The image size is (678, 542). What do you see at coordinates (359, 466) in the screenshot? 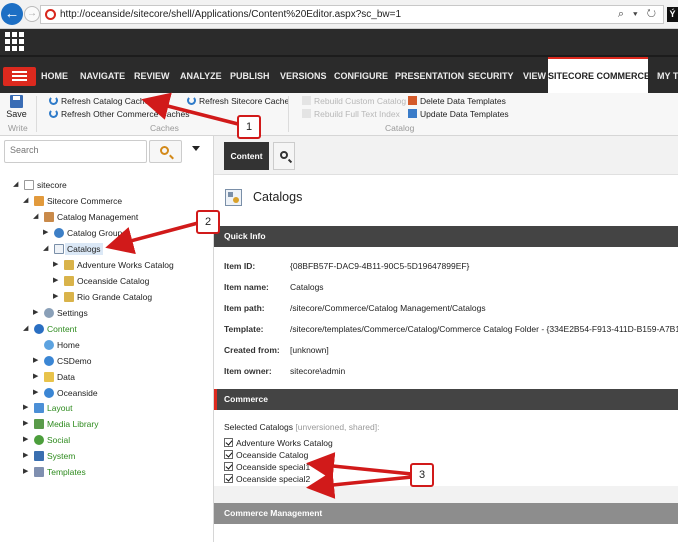
I see `arrow-3a` at bounding box center [359, 466].